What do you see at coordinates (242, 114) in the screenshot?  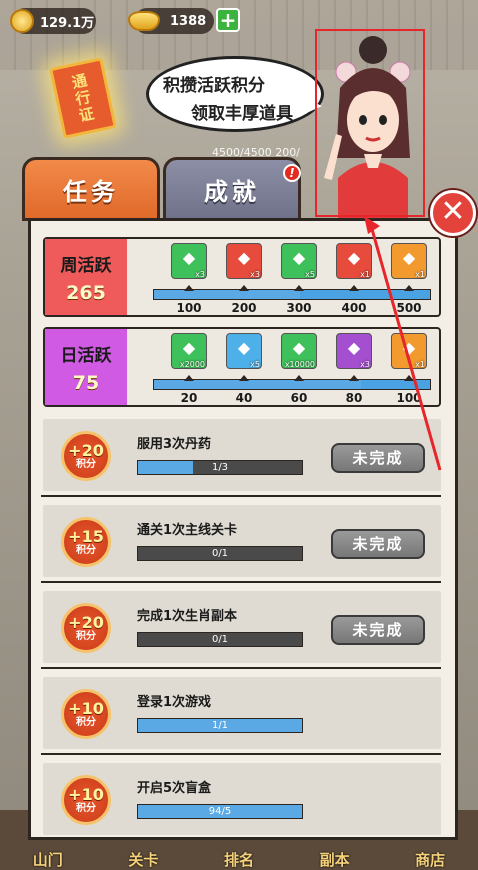 I see `bubble-line-2: 领取丰厚道具` at bounding box center [242, 114].